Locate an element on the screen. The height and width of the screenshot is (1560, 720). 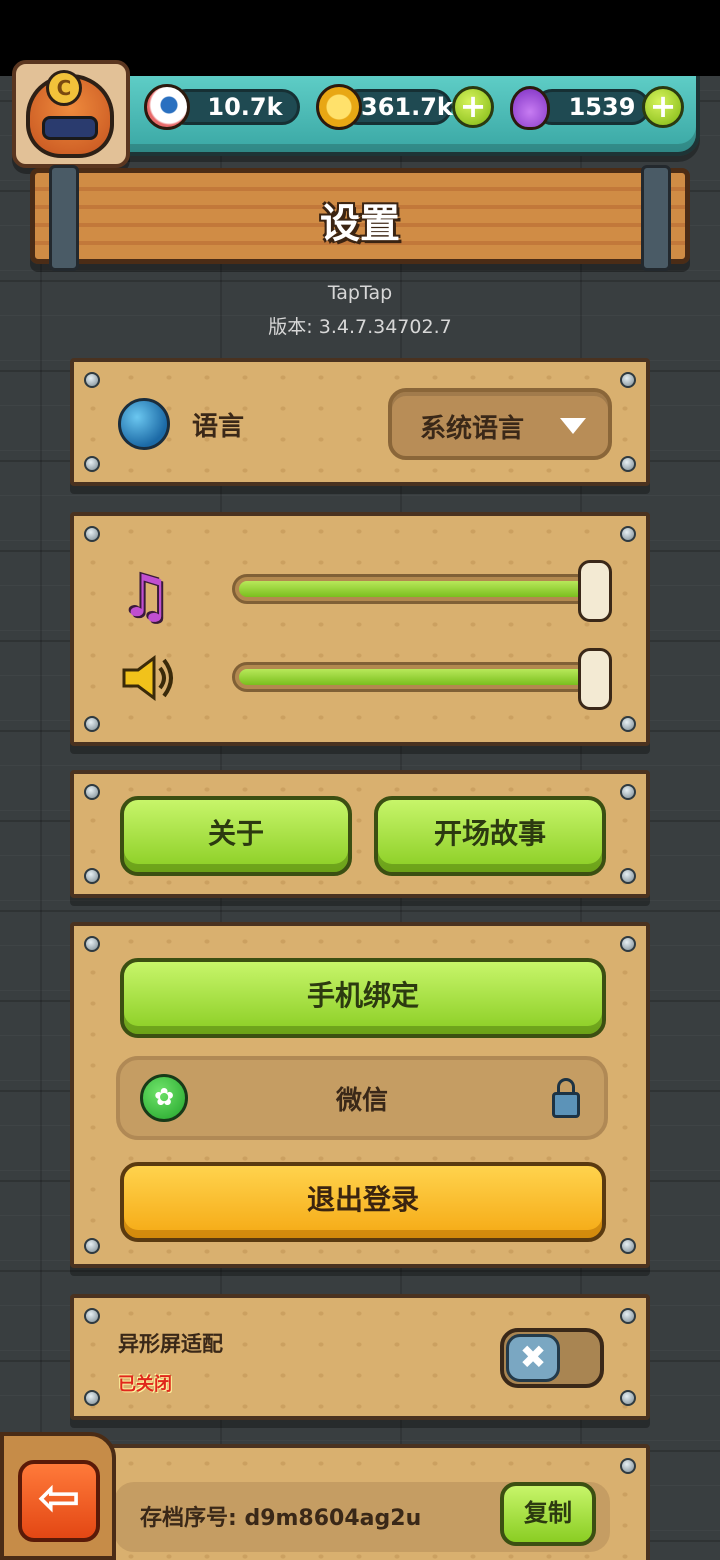
language-dropdown: 系统语言 is located at coordinates (500, 424).